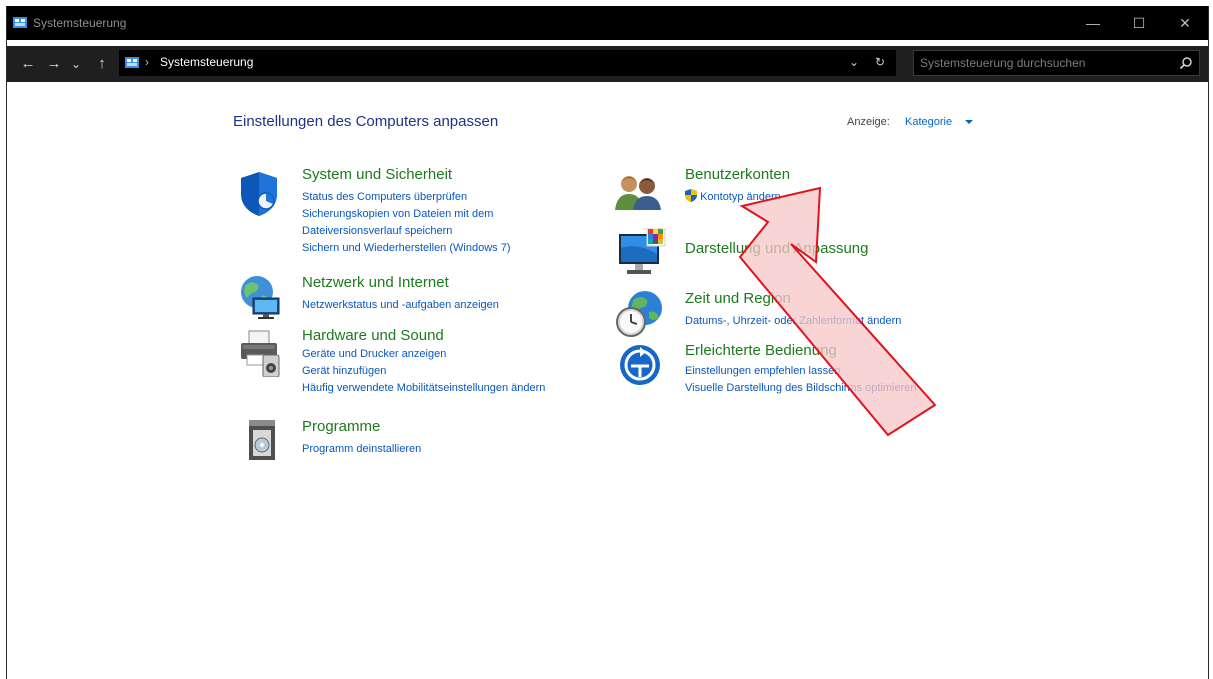  What do you see at coordinates (206, 62) in the screenshot?
I see `breadcrumb-item-systemsteuerung: Systemsteuerung` at bounding box center [206, 62].